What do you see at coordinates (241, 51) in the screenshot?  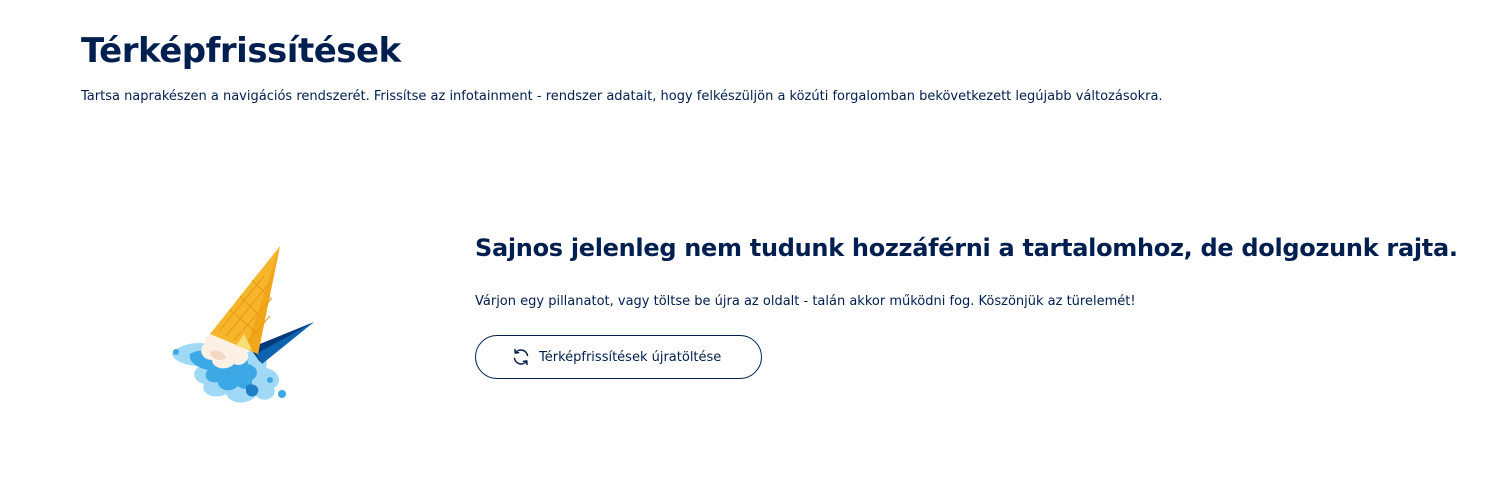 I see `page-title: Térképfrissítések` at bounding box center [241, 51].